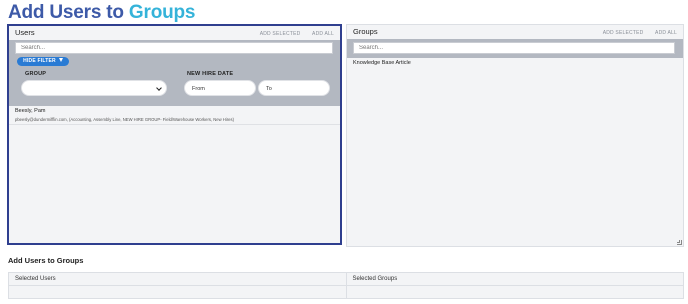 The width and height of the screenshot is (688, 304). Describe the element at coordinates (68, 12) in the screenshot. I see `page-title-primary: Add Users to` at that location.